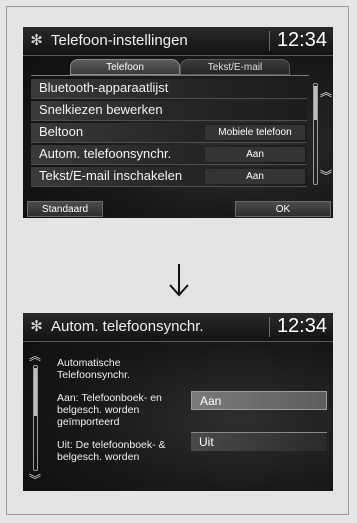 This screenshot has height=523, width=357. What do you see at coordinates (235, 67) in the screenshot?
I see `tab-tekst-email: Tekst/E-mail` at bounding box center [235, 67].